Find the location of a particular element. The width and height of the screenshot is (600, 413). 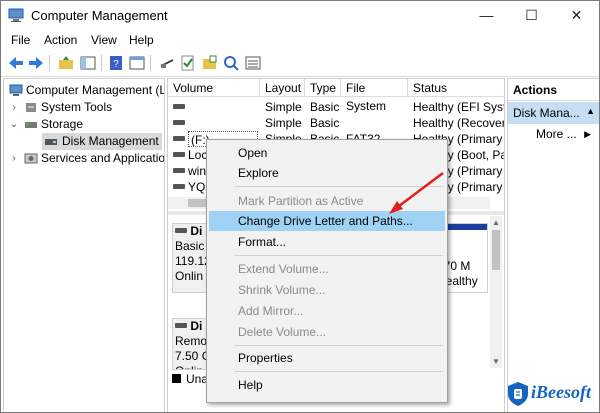

menu-help: Help is located at coordinates (141, 40).